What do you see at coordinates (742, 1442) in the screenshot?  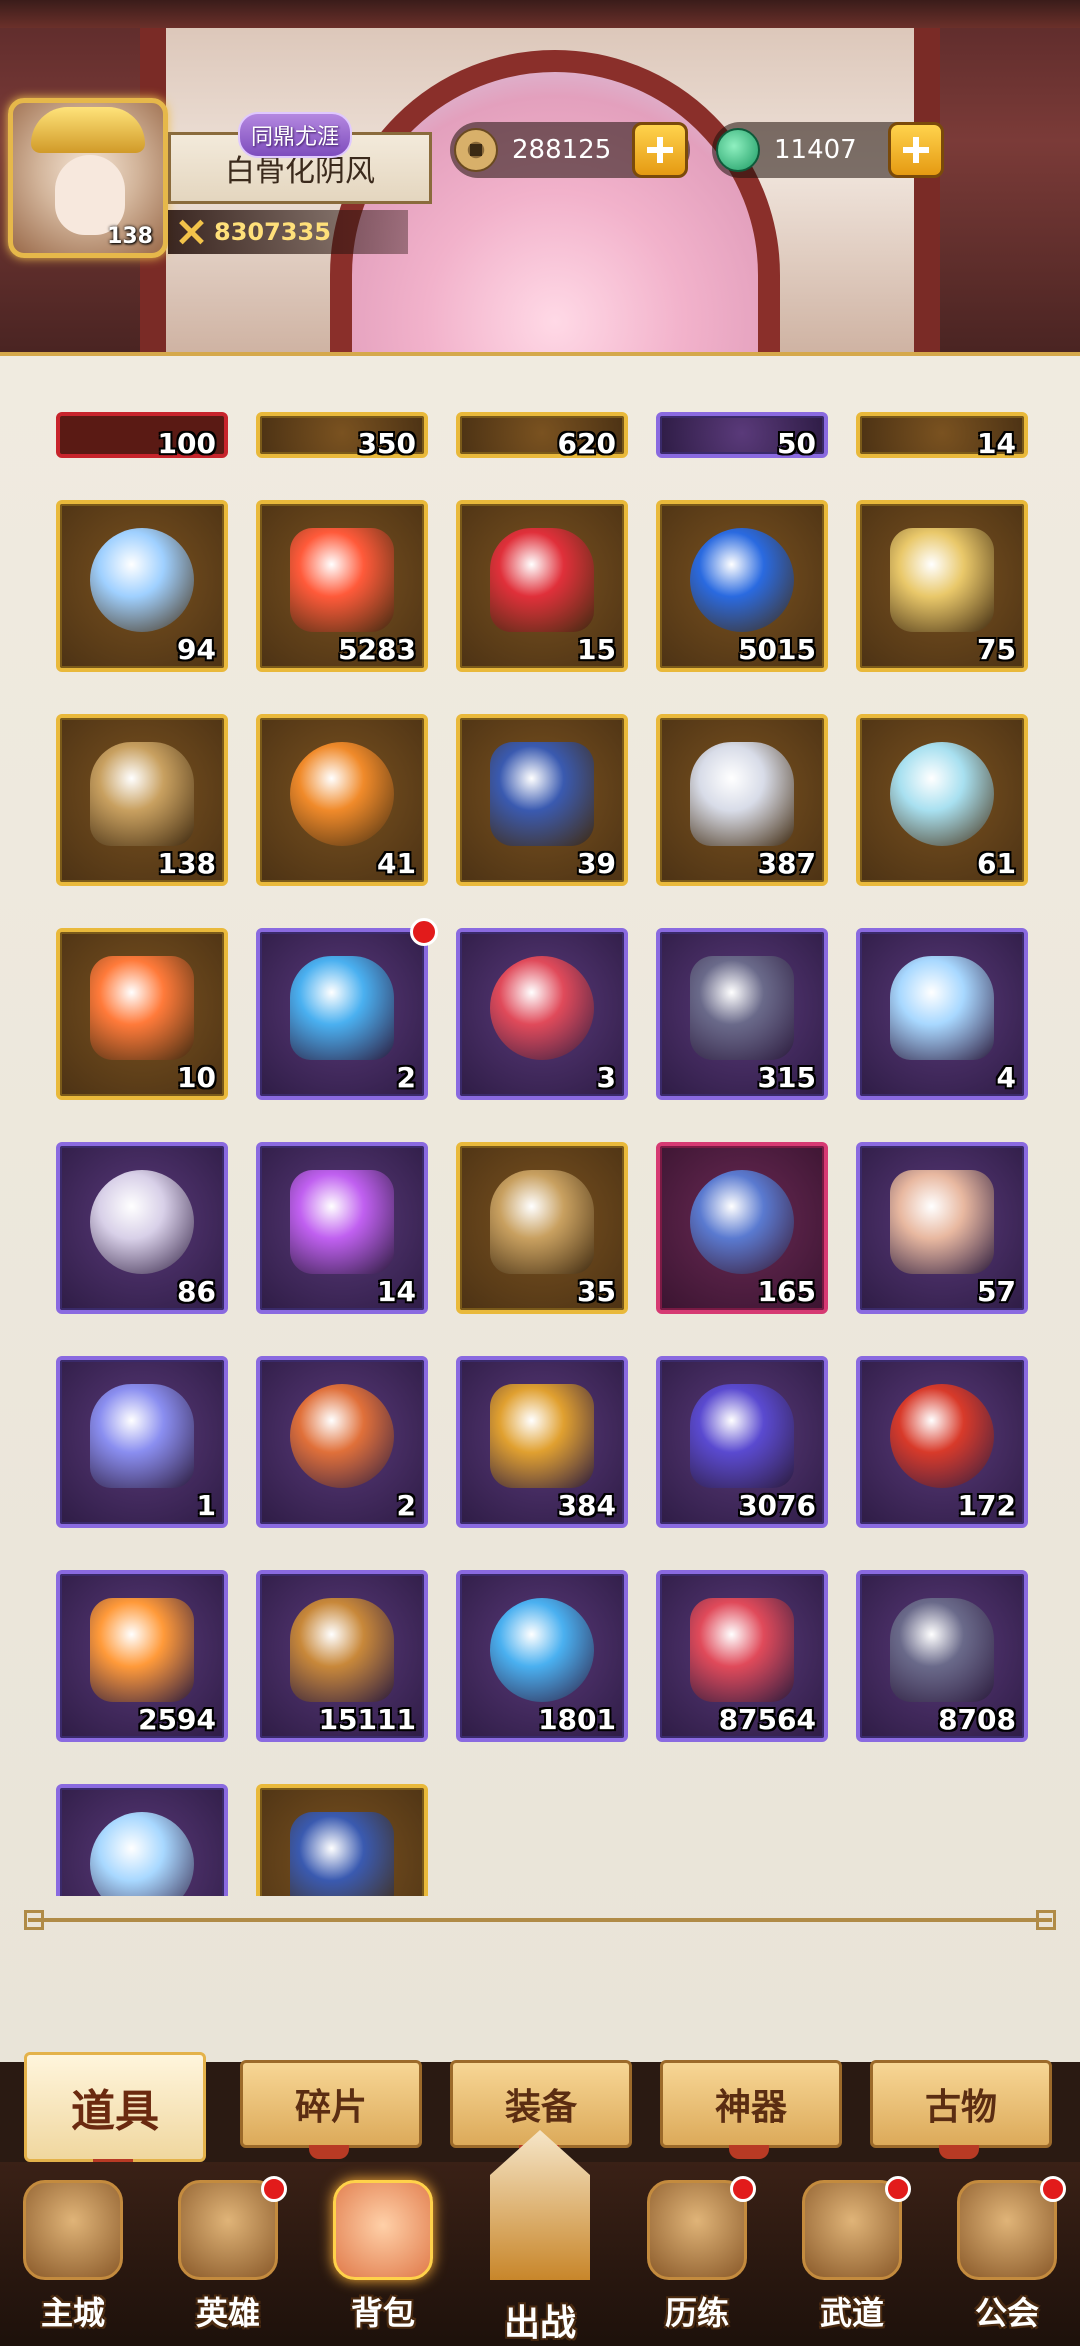 I see `item-slot: 3076` at bounding box center [742, 1442].